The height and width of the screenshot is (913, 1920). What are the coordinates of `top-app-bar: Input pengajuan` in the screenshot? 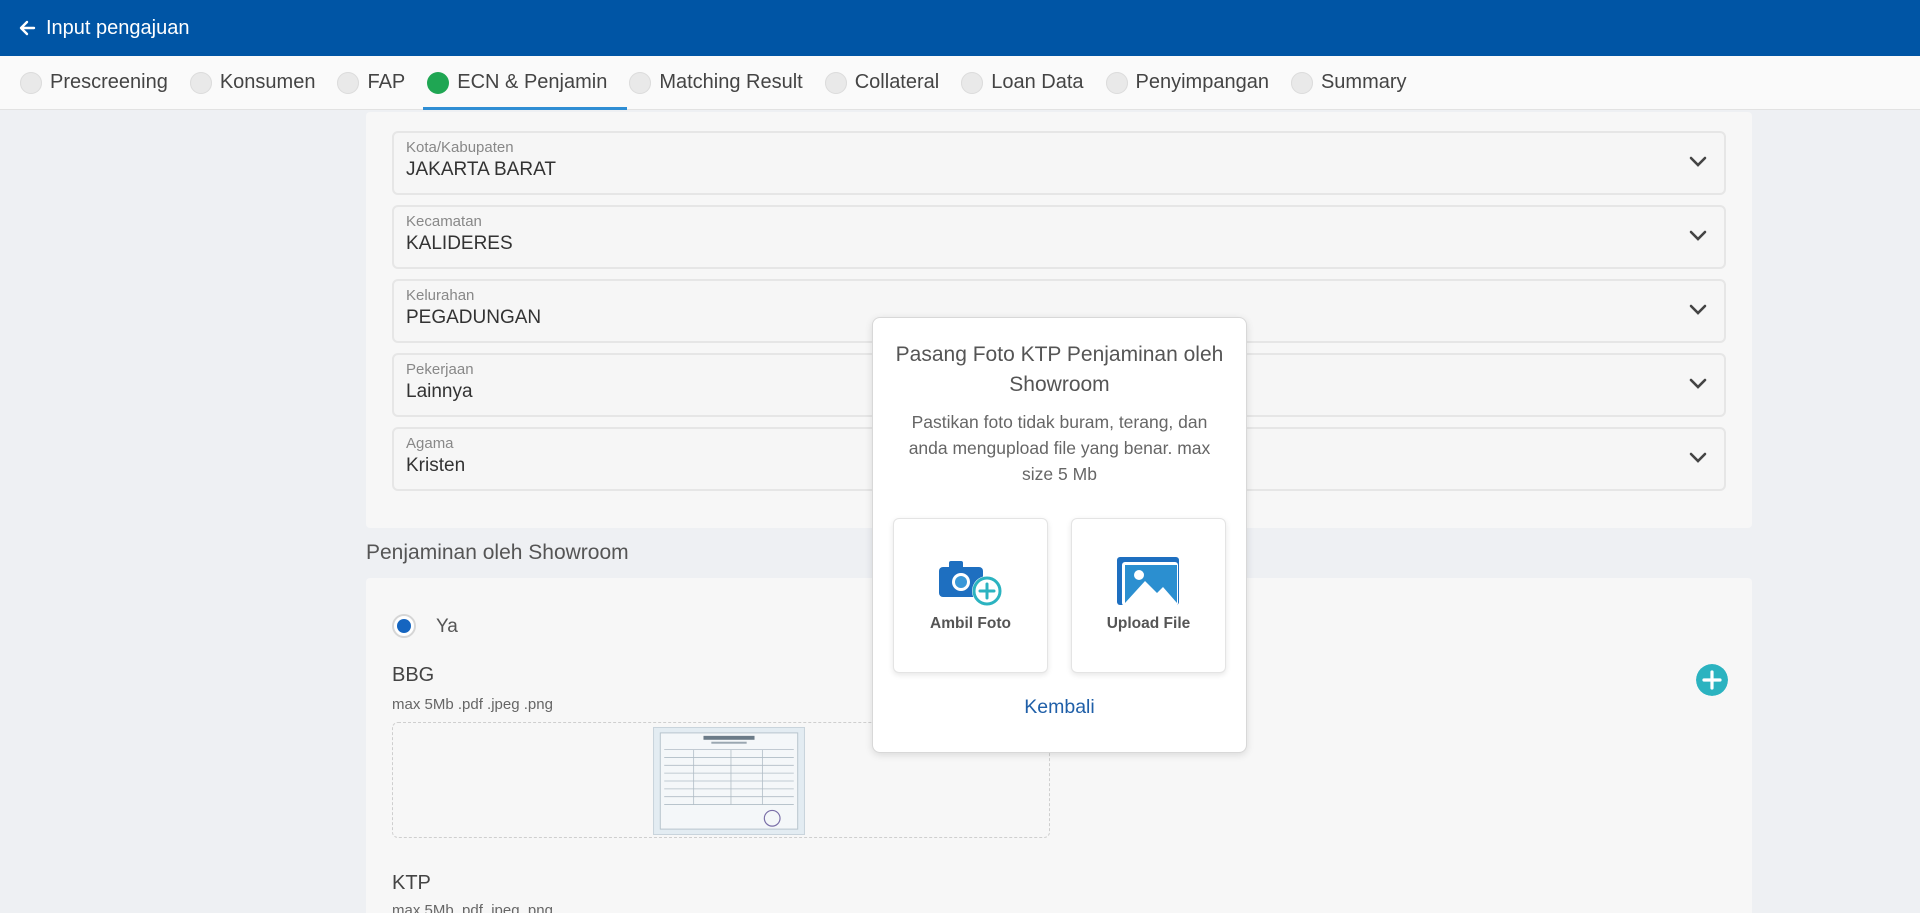 It's located at (960, 28).